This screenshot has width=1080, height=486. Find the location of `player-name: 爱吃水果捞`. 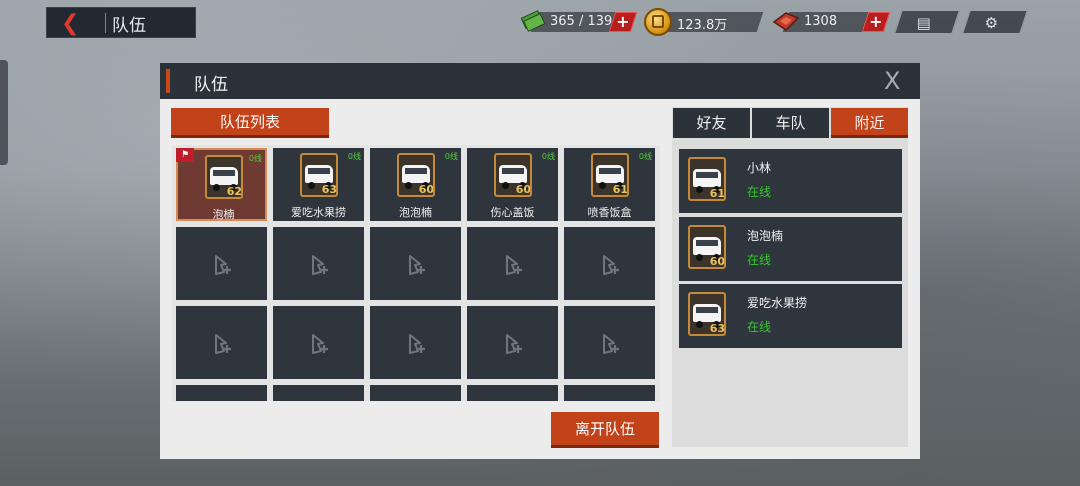

player-name: 爱吃水果捞 is located at coordinates (777, 303).